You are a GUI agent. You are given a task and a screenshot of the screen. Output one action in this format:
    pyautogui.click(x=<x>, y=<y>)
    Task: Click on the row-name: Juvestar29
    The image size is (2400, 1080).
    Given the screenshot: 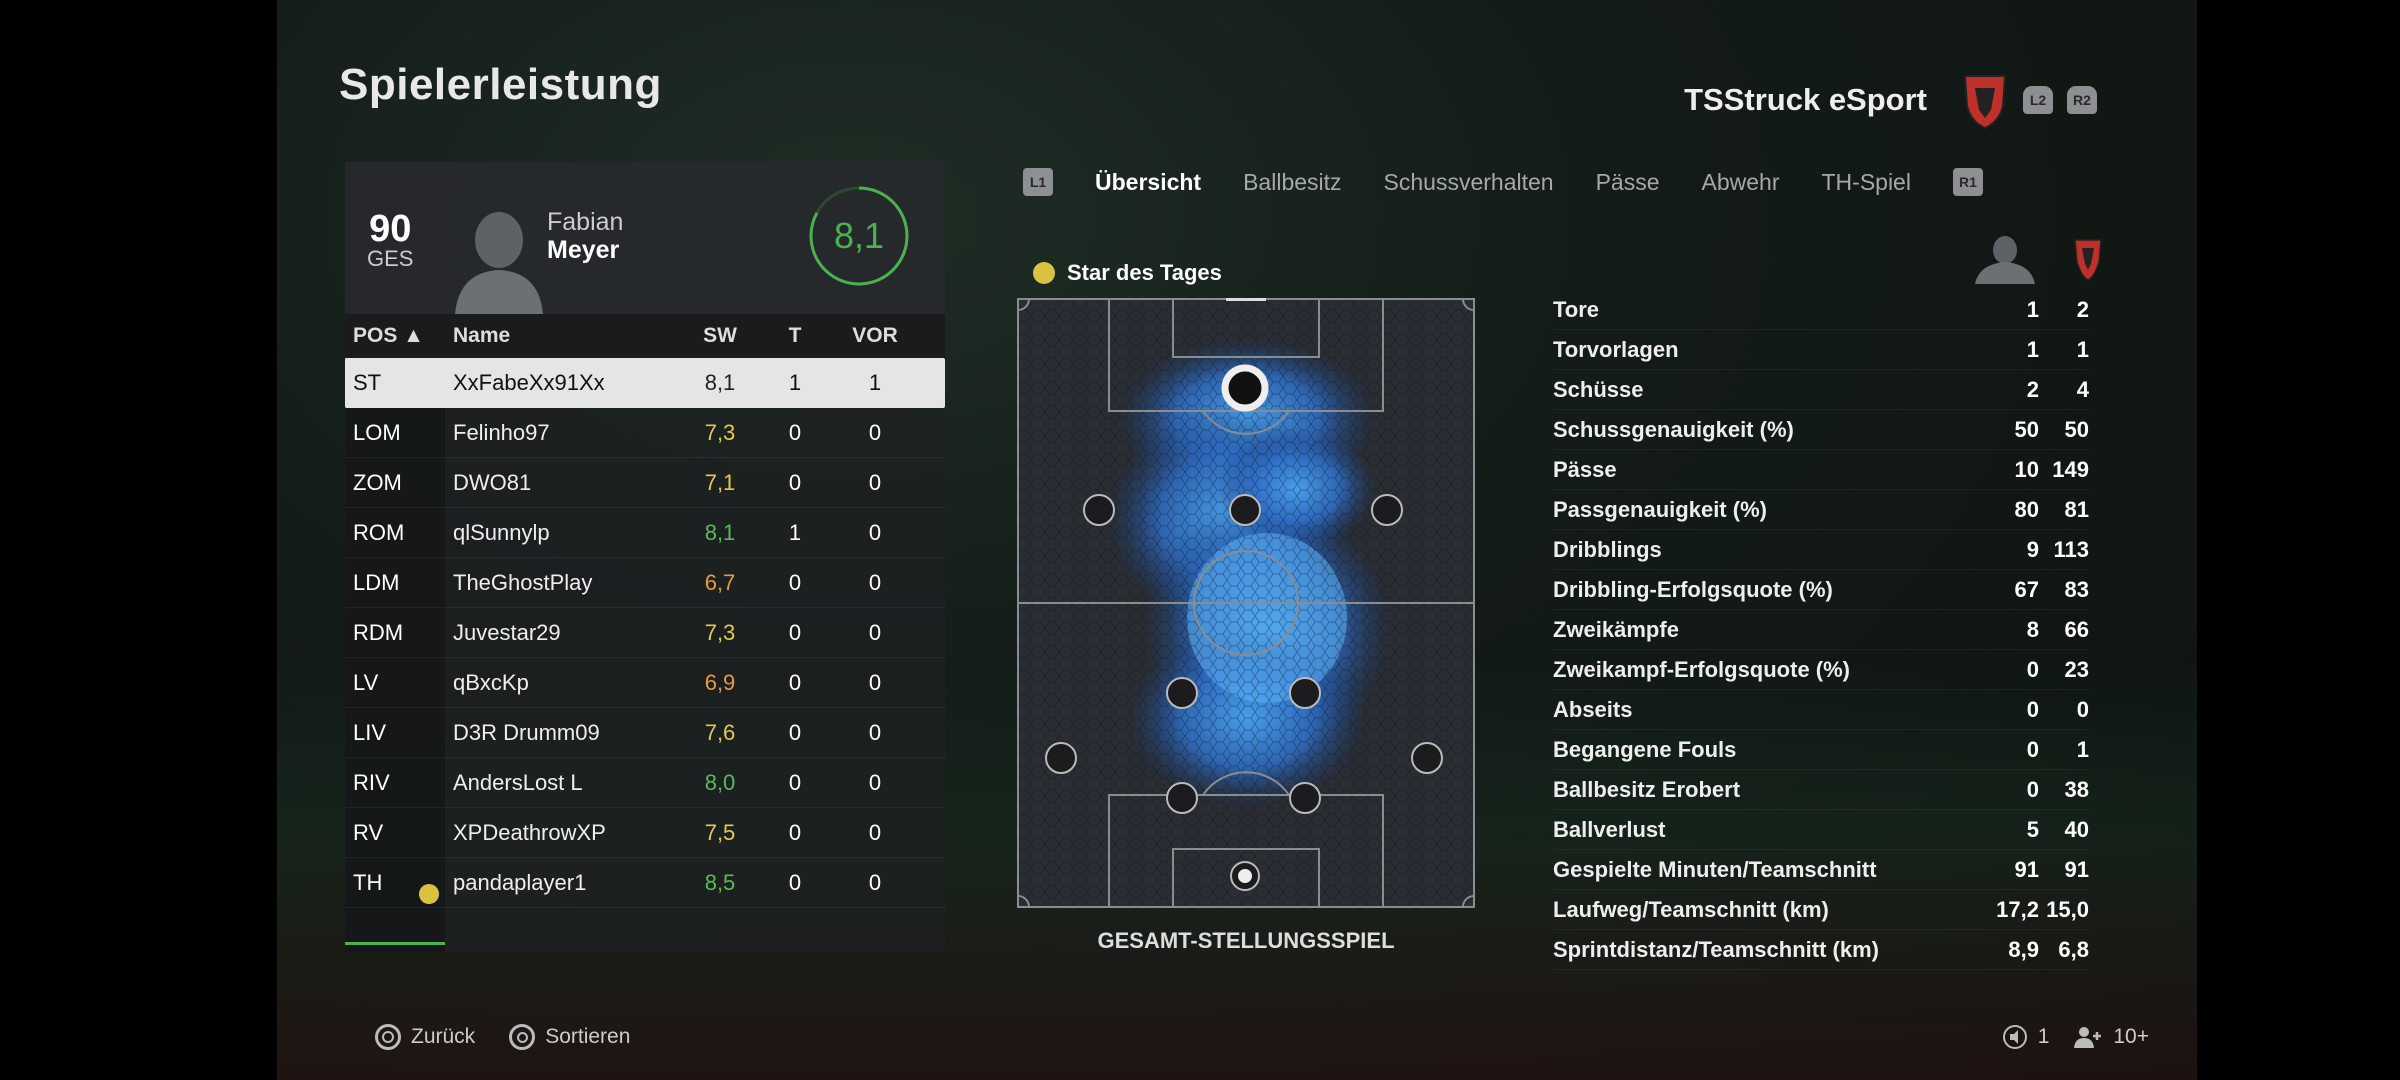 What is the action you would take?
    pyautogui.click(x=507, y=632)
    